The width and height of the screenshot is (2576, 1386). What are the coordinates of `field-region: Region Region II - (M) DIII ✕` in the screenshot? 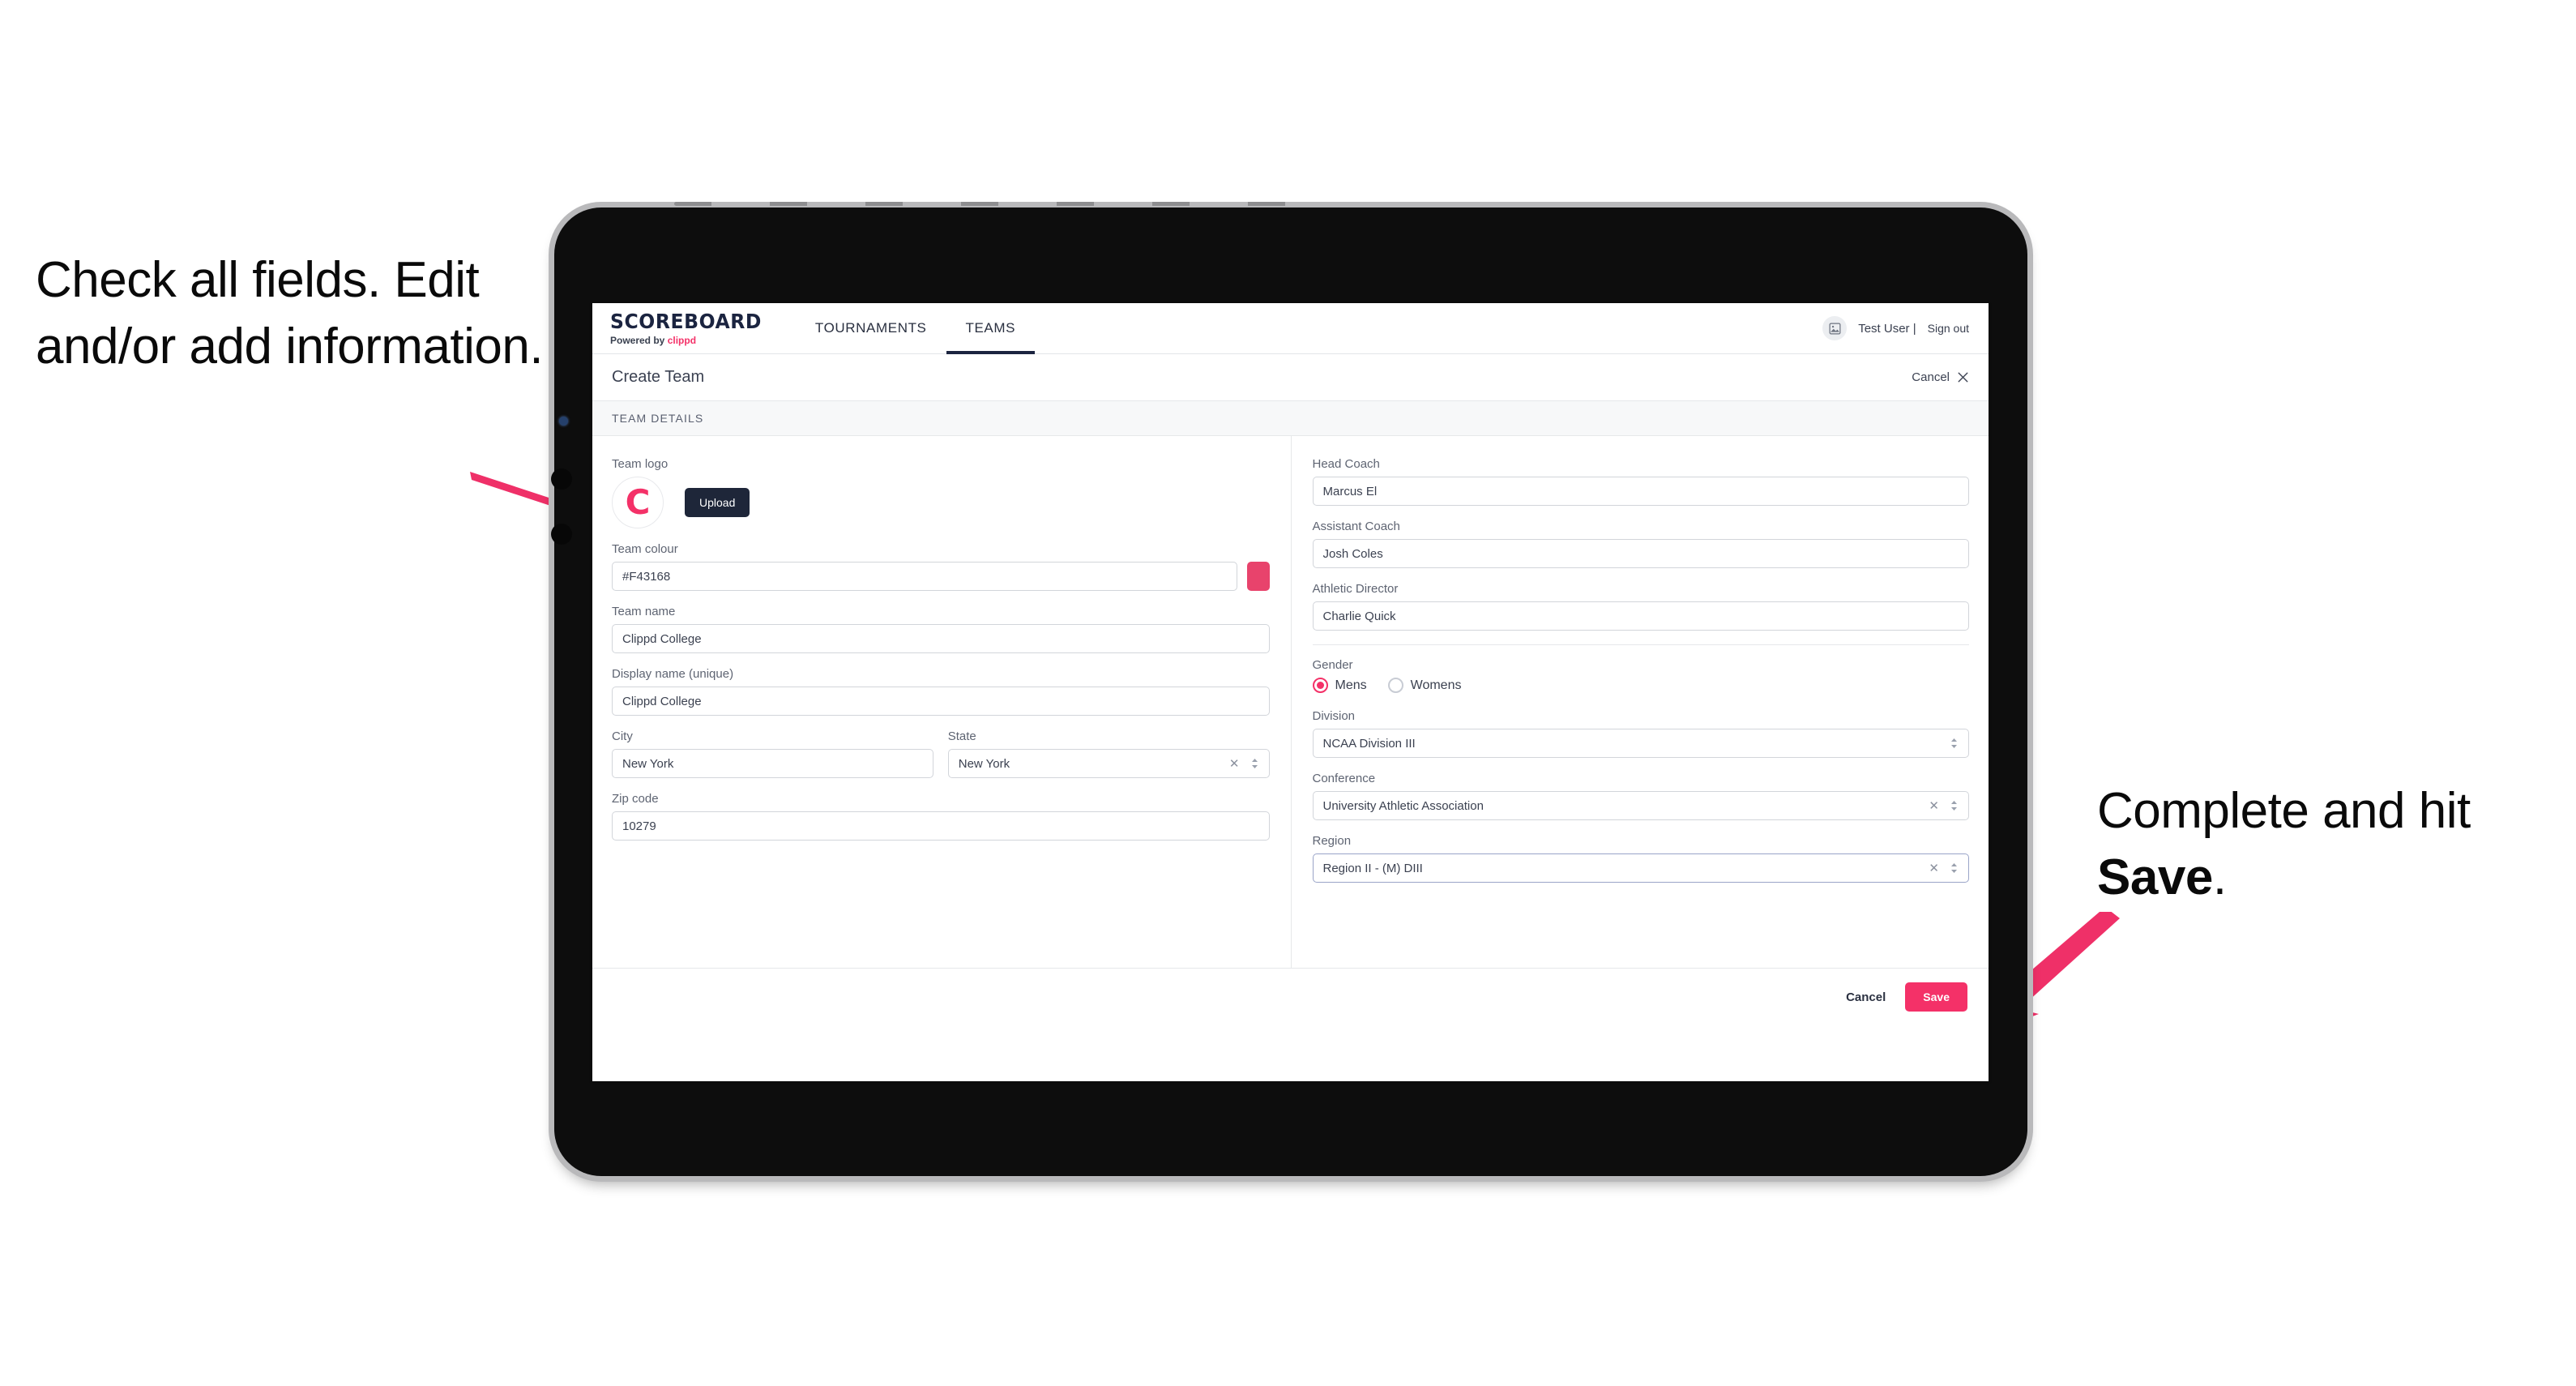 It's located at (1640, 859).